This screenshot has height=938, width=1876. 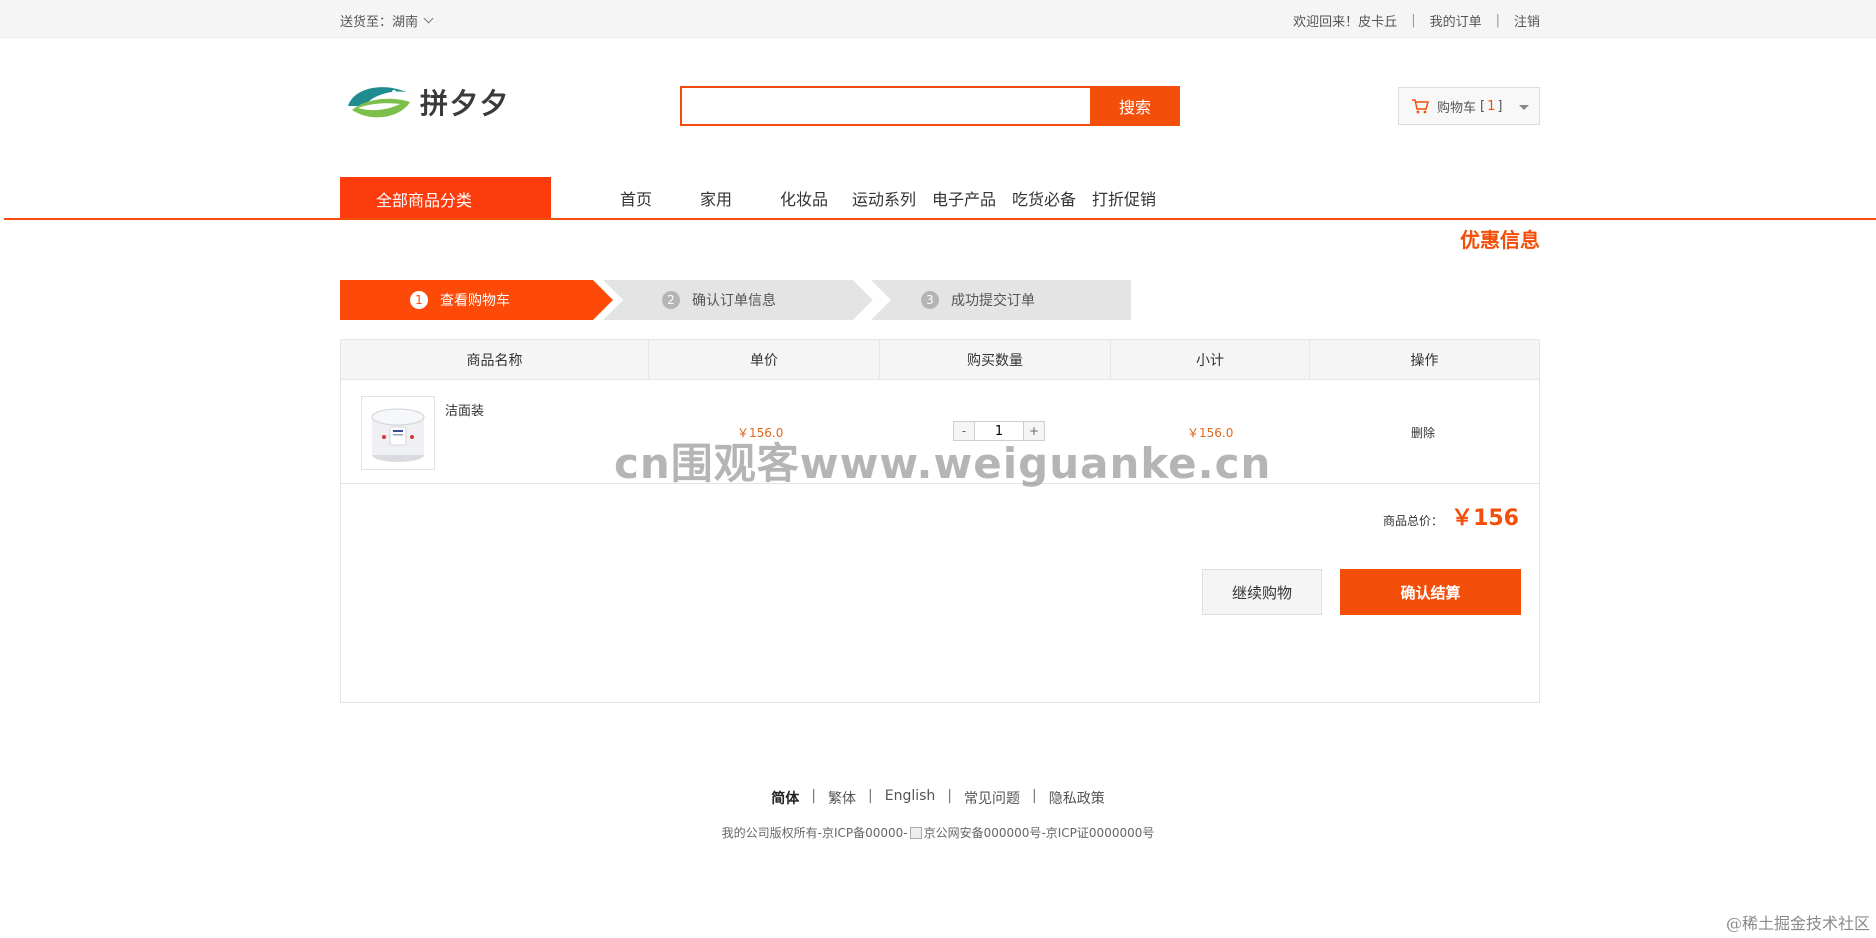 What do you see at coordinates (740, 198) in the screenshot?
I see `nav-item-household: 家用` at bounding box center [740, 198].